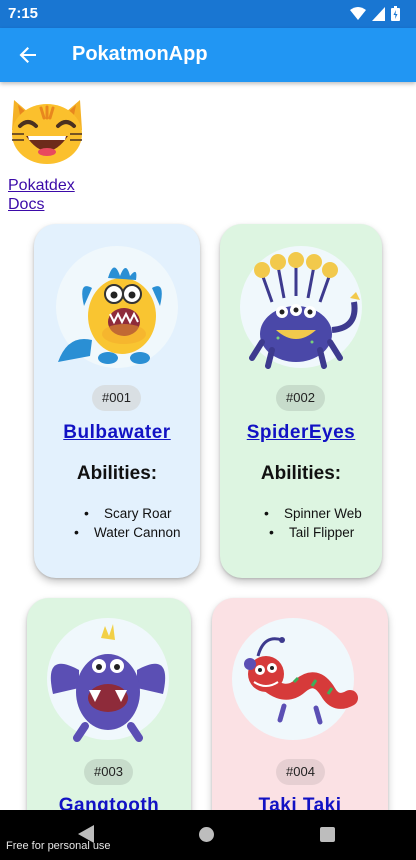 This screenshot has width=416, height=860. Describe the element at coordinates (41, 186) in the screenshot. I see `pokatdex-link: Pokatdex` at that location.